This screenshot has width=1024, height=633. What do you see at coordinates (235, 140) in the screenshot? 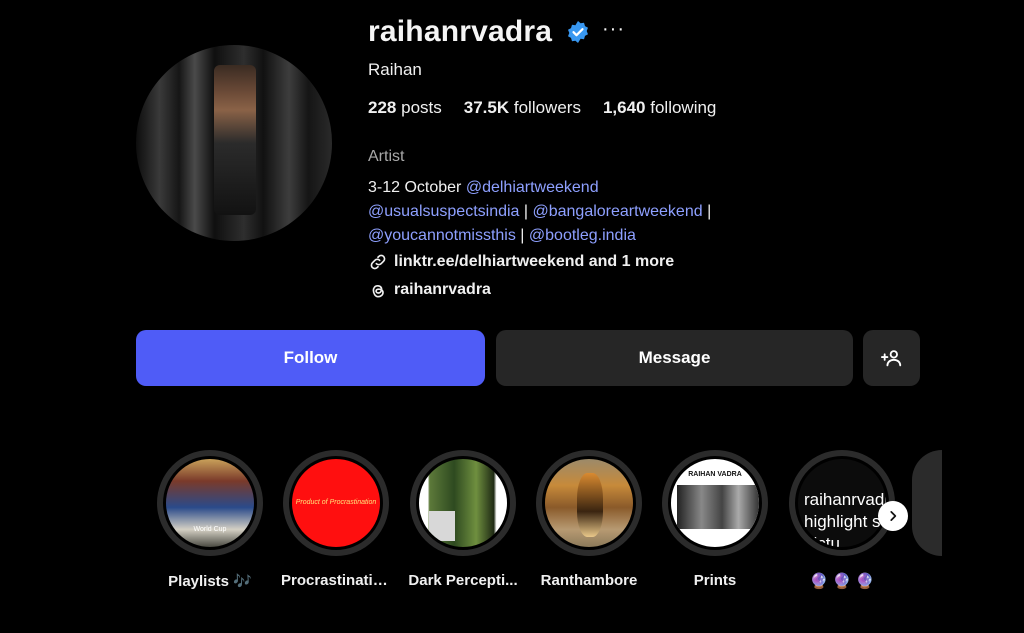
I see `avatar-face` at bounding box center [235, 140].